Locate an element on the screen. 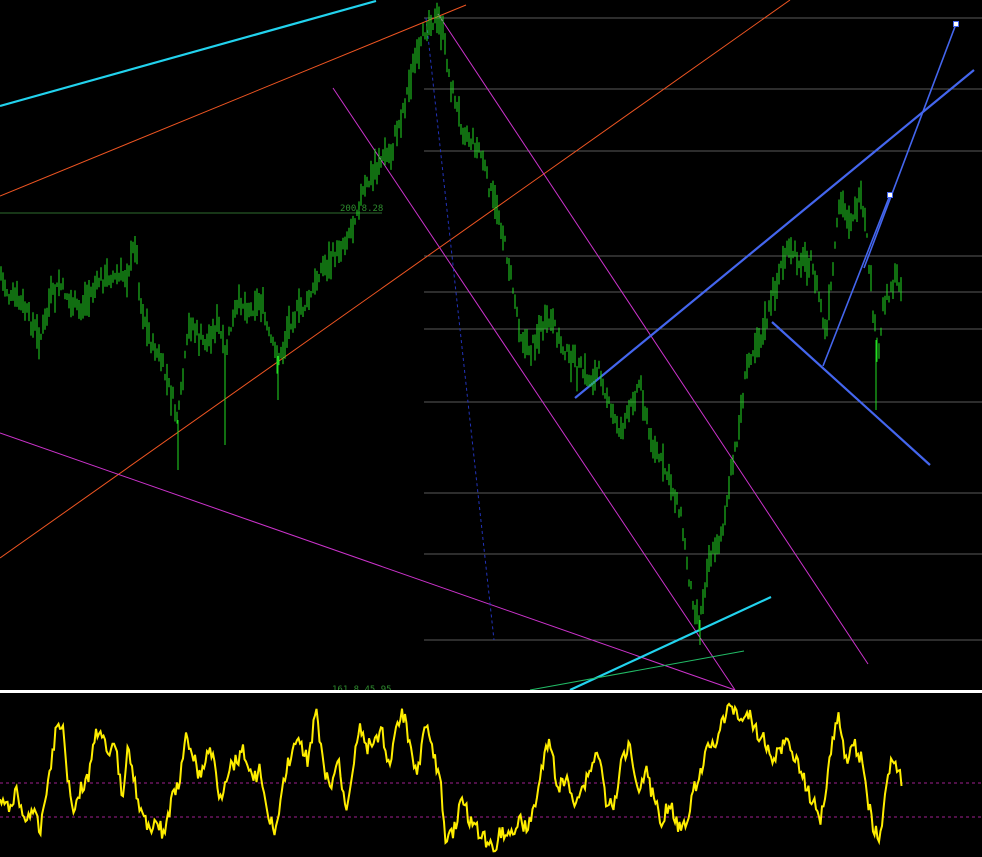 The height and width of the screenshot is (857, 982). fib-label-200: 200.8.28 is located at coordinates (361, 209).